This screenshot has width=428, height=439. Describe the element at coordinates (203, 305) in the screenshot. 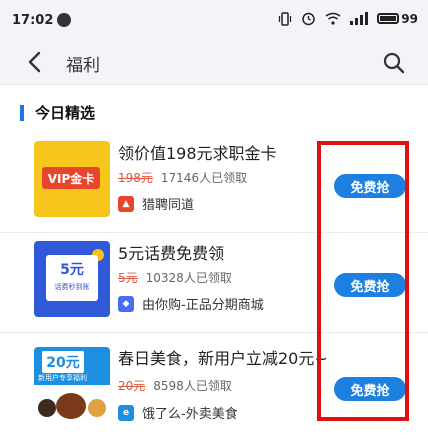

I see `merchant-name: 由你购-正品分期商城` at that location.